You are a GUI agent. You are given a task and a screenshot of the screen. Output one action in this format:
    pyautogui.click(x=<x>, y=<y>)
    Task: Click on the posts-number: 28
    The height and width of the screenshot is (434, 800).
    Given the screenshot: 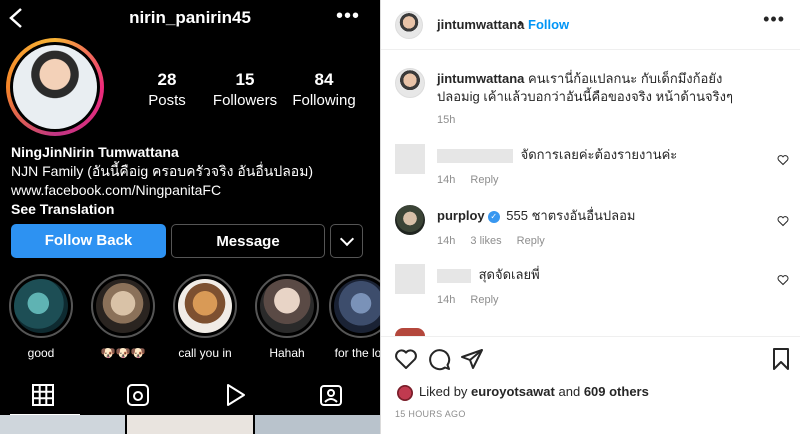 What is the action you would take?
    pyautogui.click(x=167, y=79)
    